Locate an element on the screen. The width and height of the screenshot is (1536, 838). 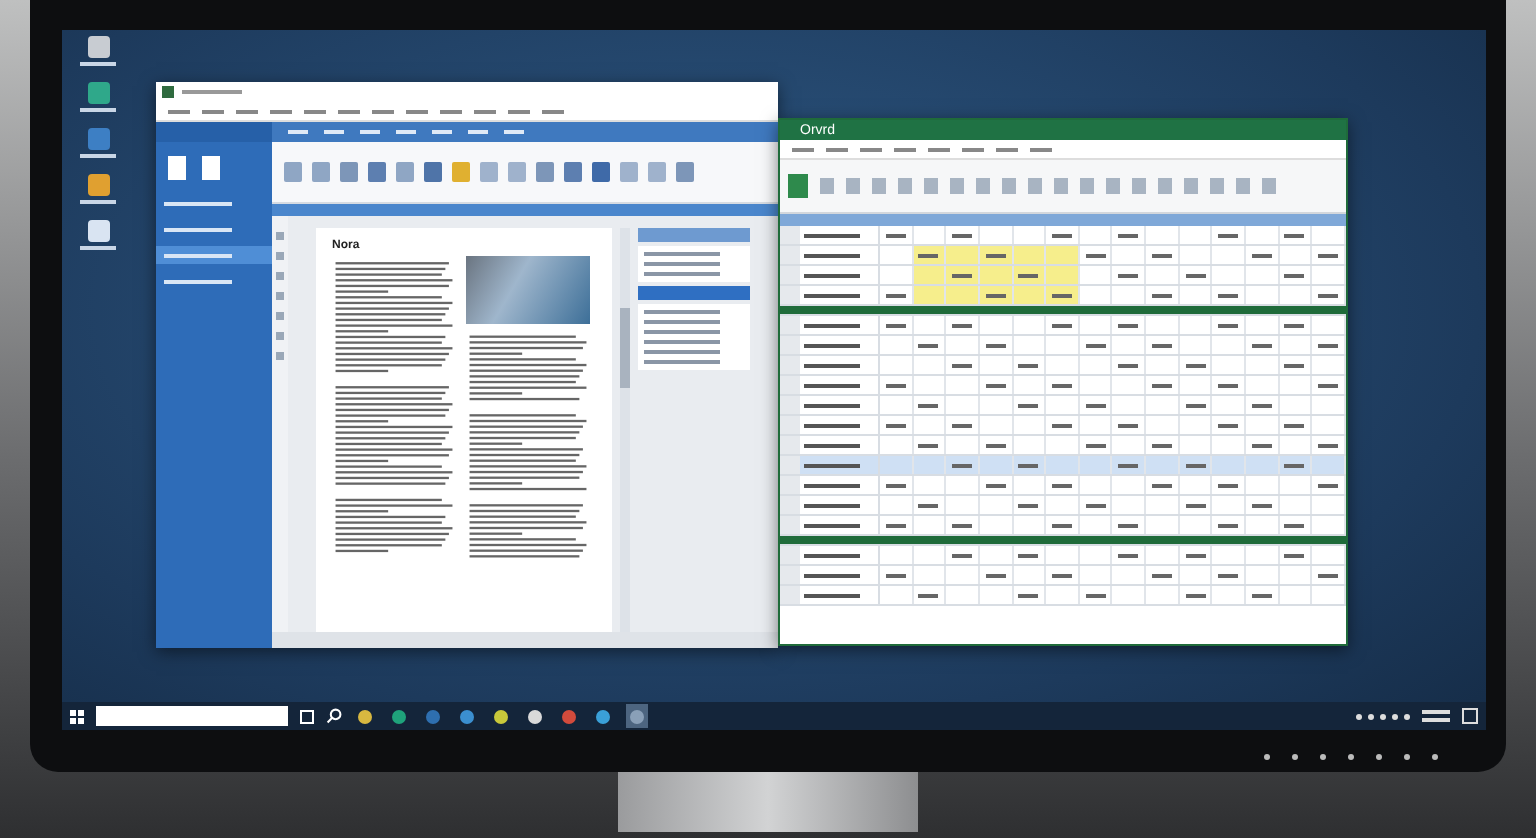
windows-start-icon is located at coordinates (77, 716).